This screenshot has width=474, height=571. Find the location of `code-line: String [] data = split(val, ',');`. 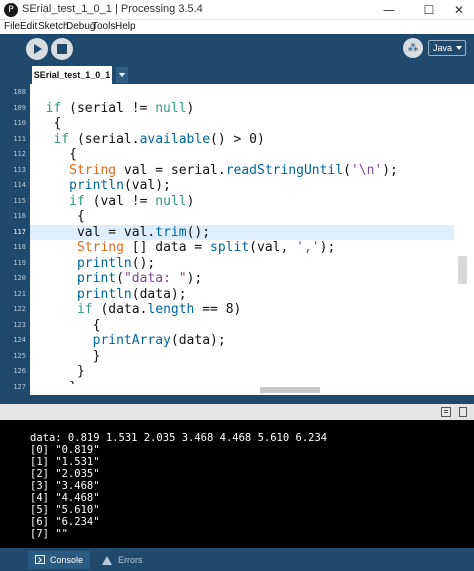

code-line: String [] data = split(val, ','); is located at coordinates (242, 248).